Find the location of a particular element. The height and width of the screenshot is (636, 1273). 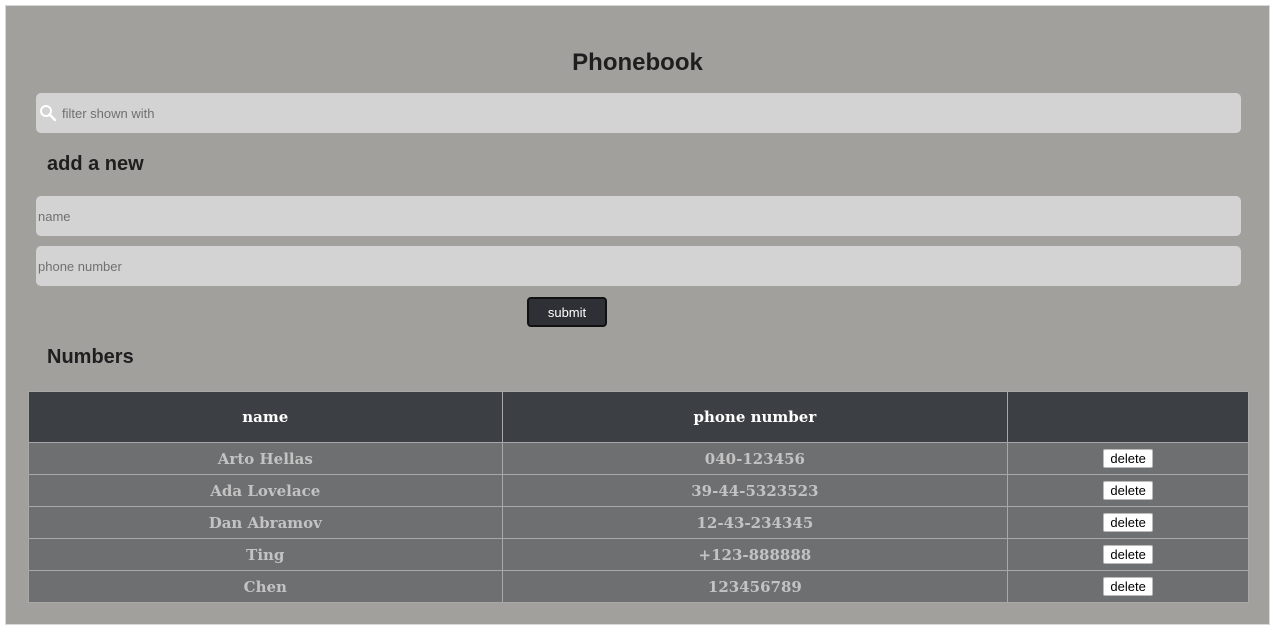

person-name: Ting is located at coordinates (265, 554).